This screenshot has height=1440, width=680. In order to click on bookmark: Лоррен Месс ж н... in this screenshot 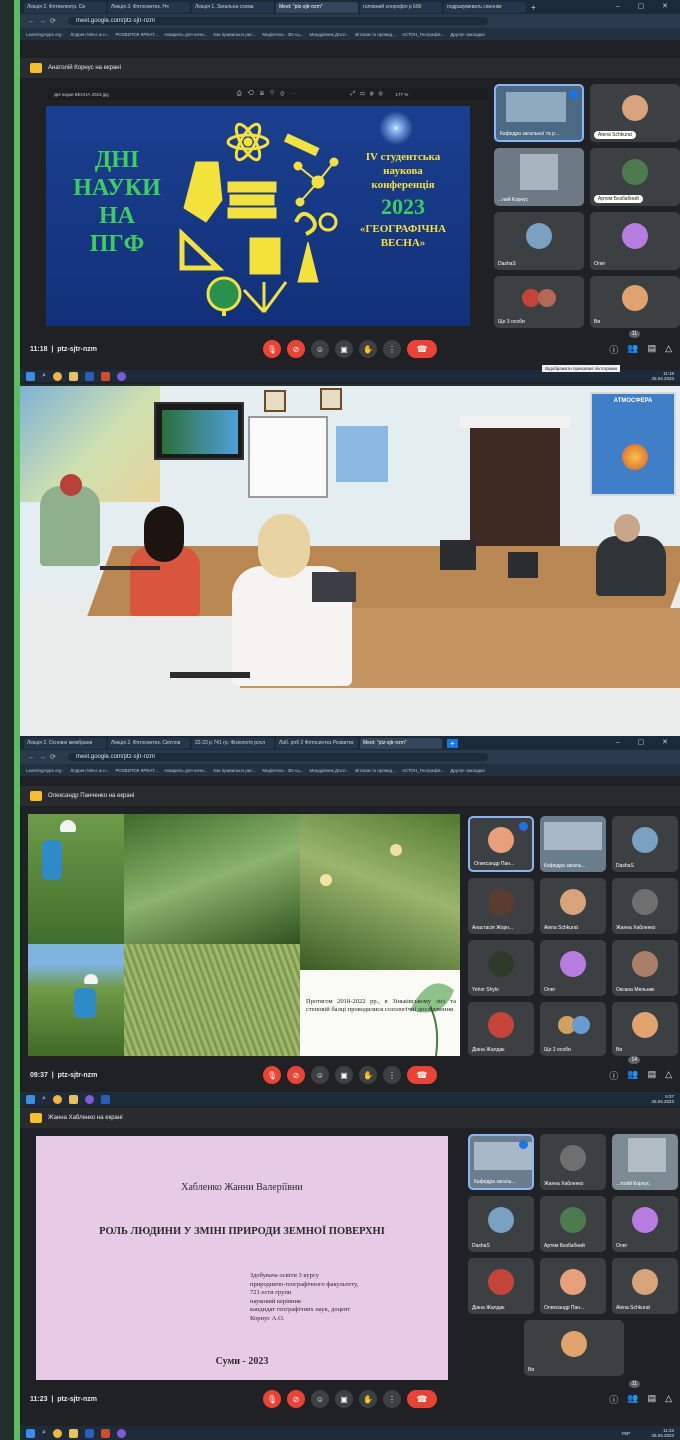, I will do `click(89, 770)`.